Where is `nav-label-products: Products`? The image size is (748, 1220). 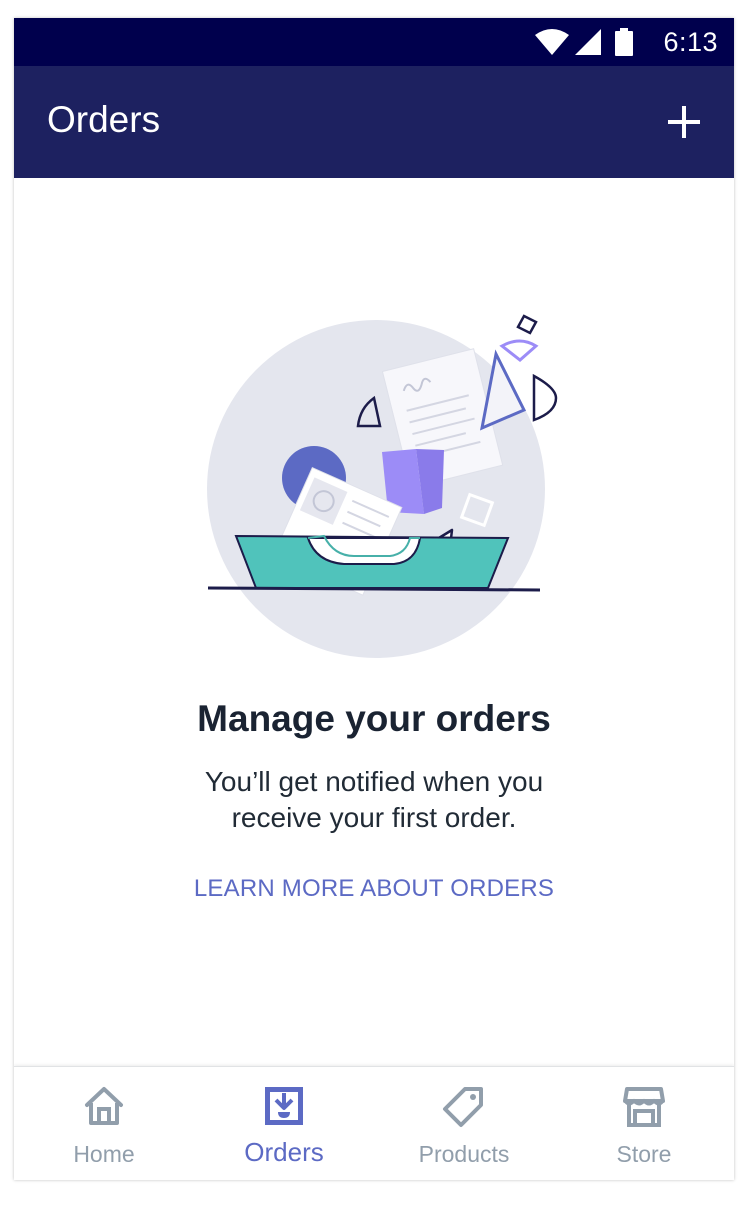
nav-label-products: Products is located at coordinates (464, 1154).